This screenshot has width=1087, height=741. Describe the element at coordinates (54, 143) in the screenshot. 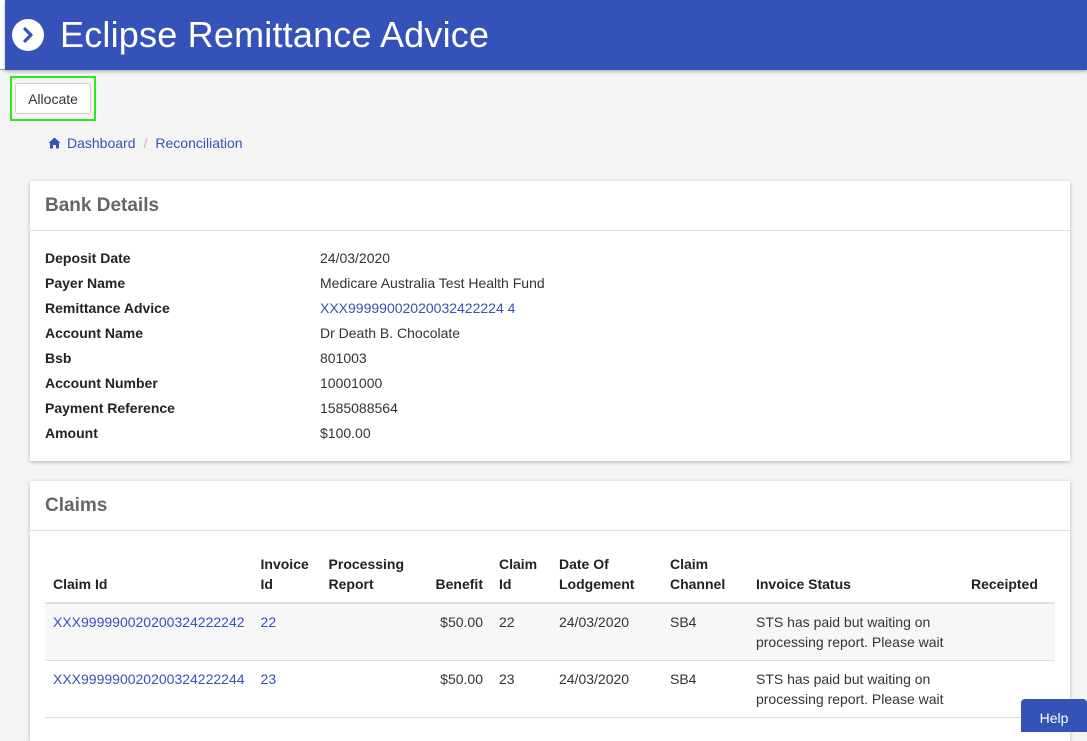

I see `home-icon` at that location.